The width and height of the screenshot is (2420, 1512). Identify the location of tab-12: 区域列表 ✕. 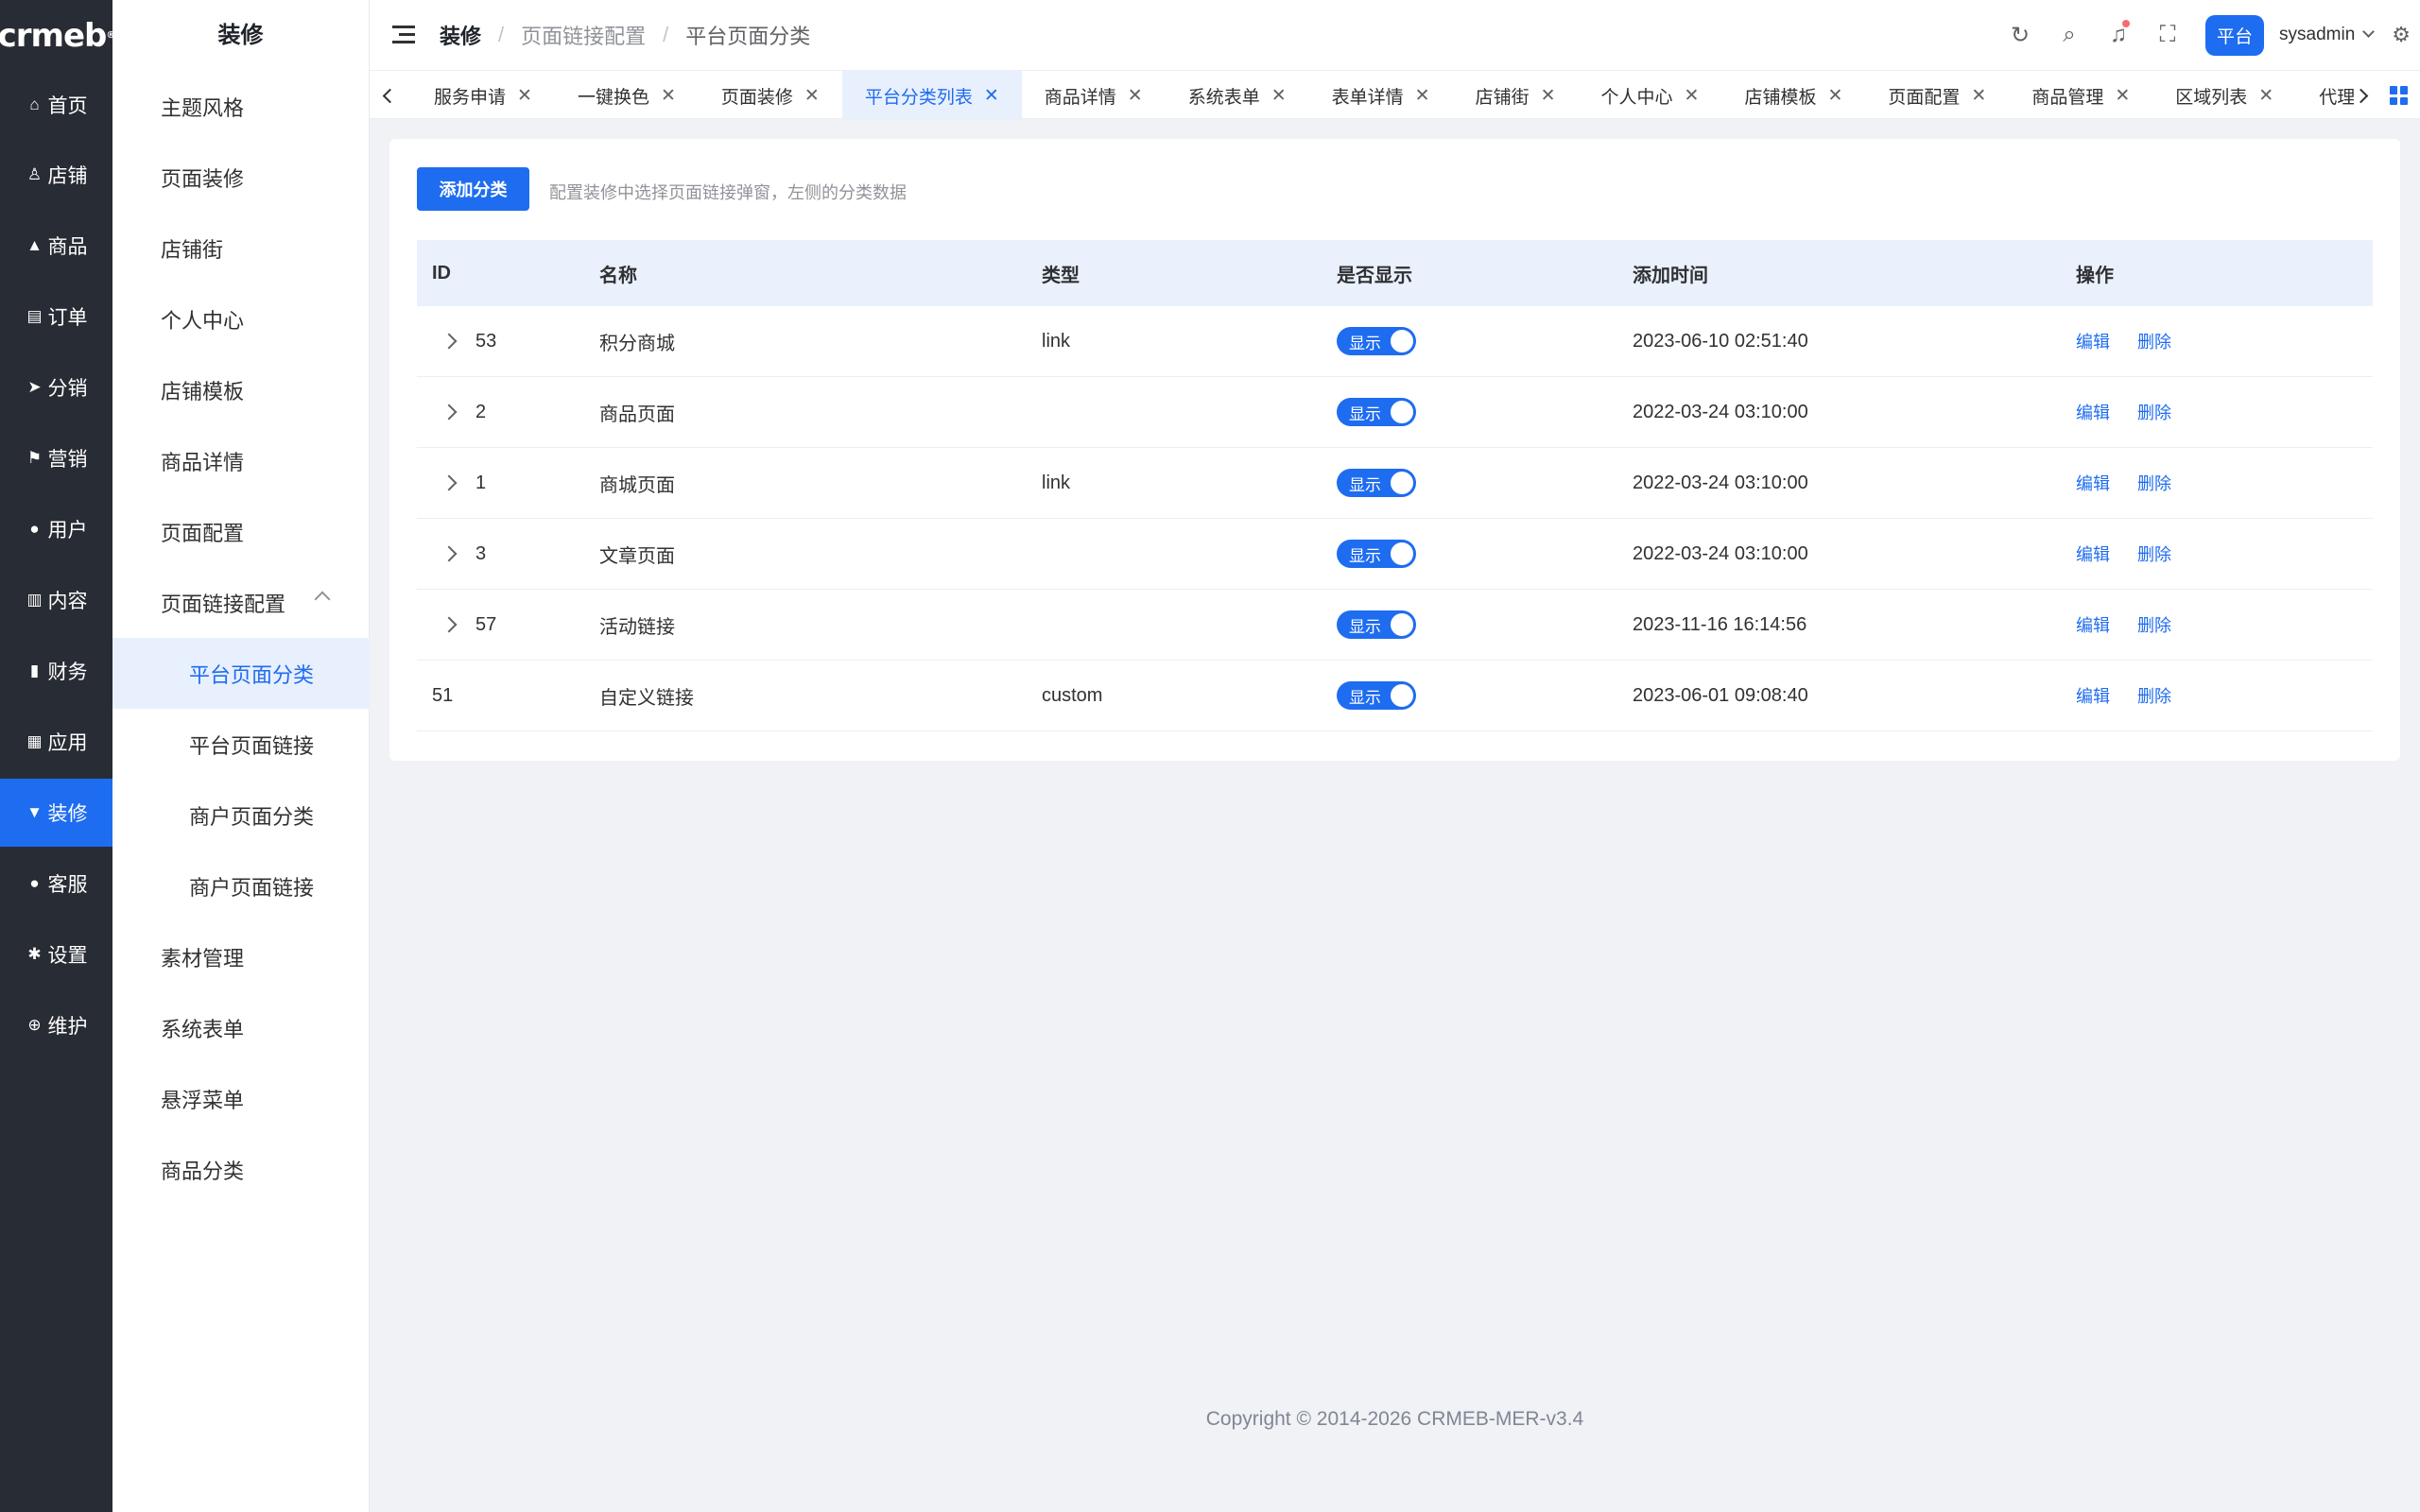
(2224, 95).